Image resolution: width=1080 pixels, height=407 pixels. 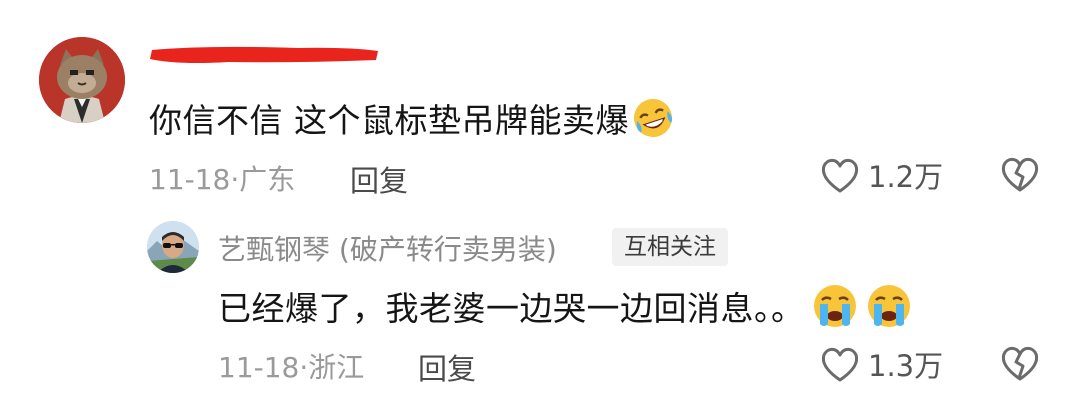 I want to click on dislike-button, so click(x=1020, y=175).